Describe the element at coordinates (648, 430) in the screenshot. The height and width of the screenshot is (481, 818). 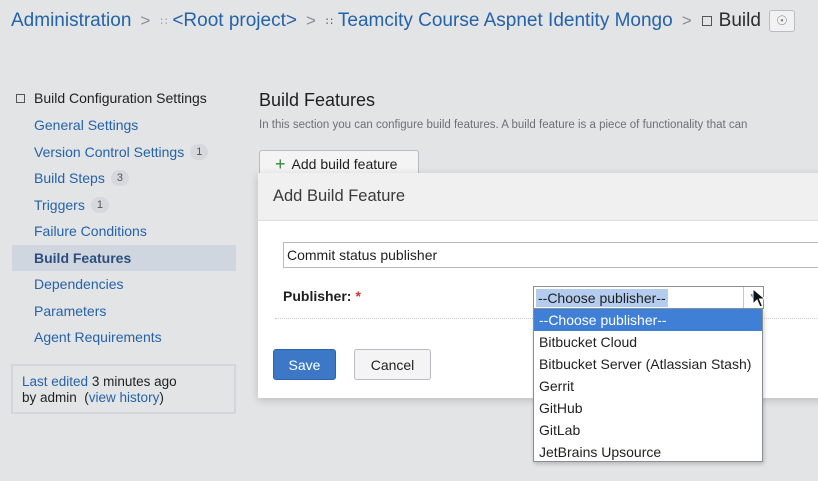
I see `publisher-option: GitLab` at that location.